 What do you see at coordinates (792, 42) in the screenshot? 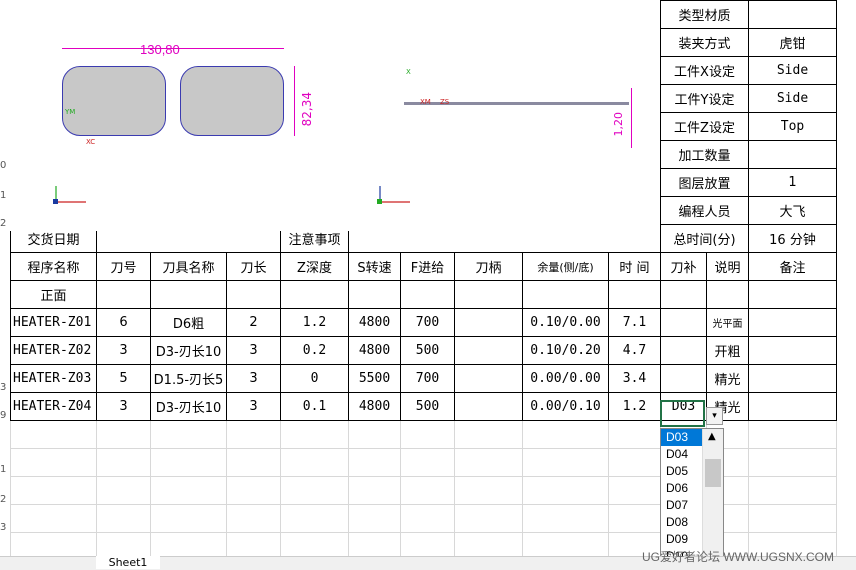
I see `info-value: 虎钳` at bounding box center [792, 42].